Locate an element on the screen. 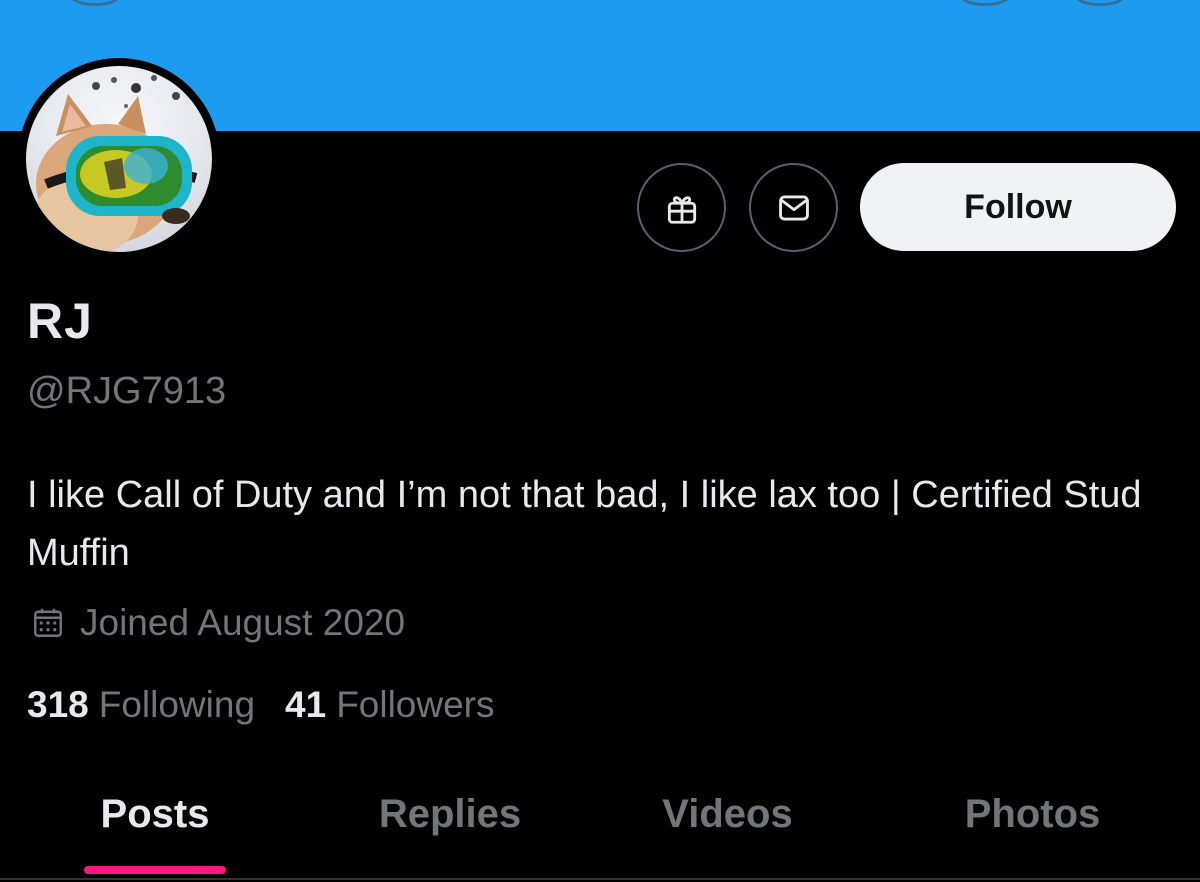 This screenshot has height=882, width=1200. followers-label: Followers is located at coordinates (415, 704).